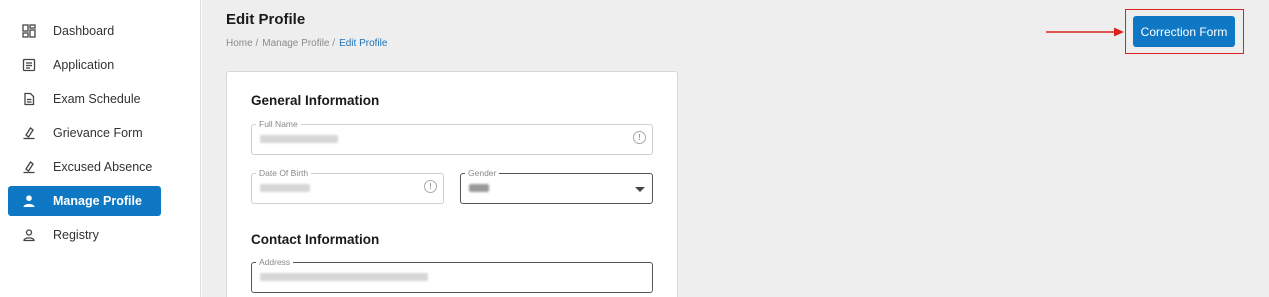 This screenshot has height=297, width=1269. Describe the element at coordinates (97, 201) in the screenshot. I see `sidebar-item-label: Manage Profile` at that location.